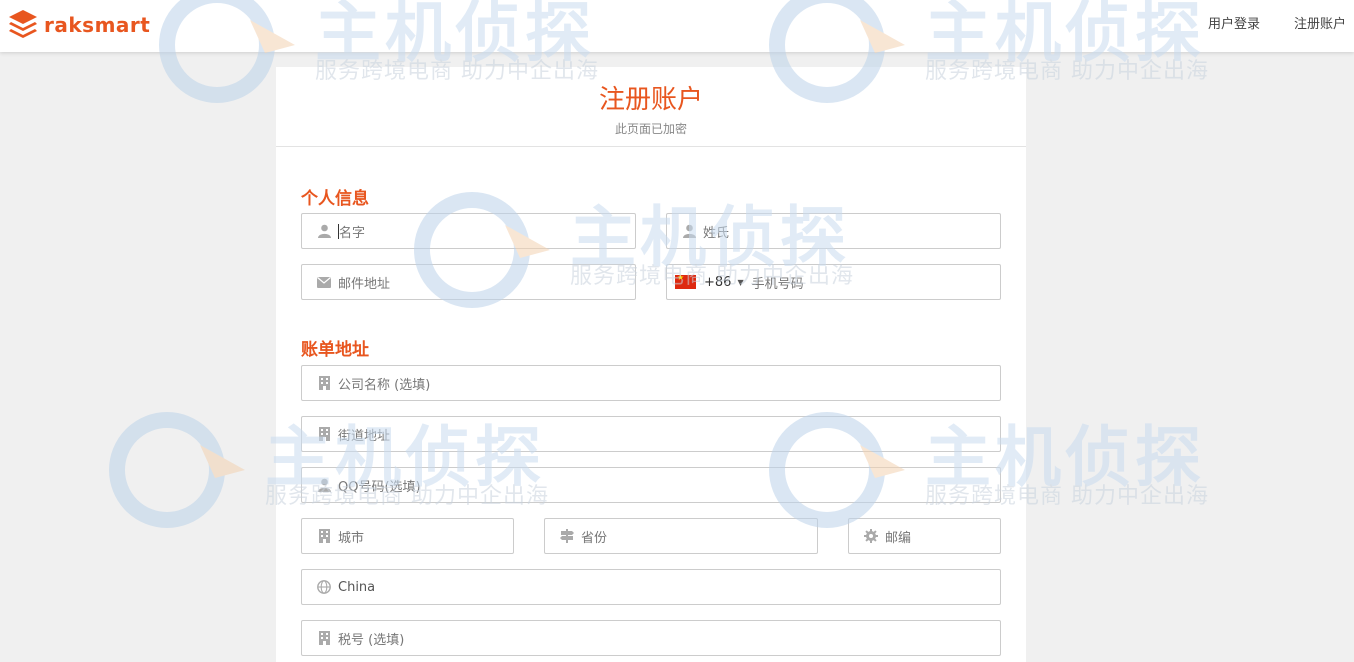 The image size is (1354, 662). I want to click on last-name-field: 姓氏, so click(833, 231).